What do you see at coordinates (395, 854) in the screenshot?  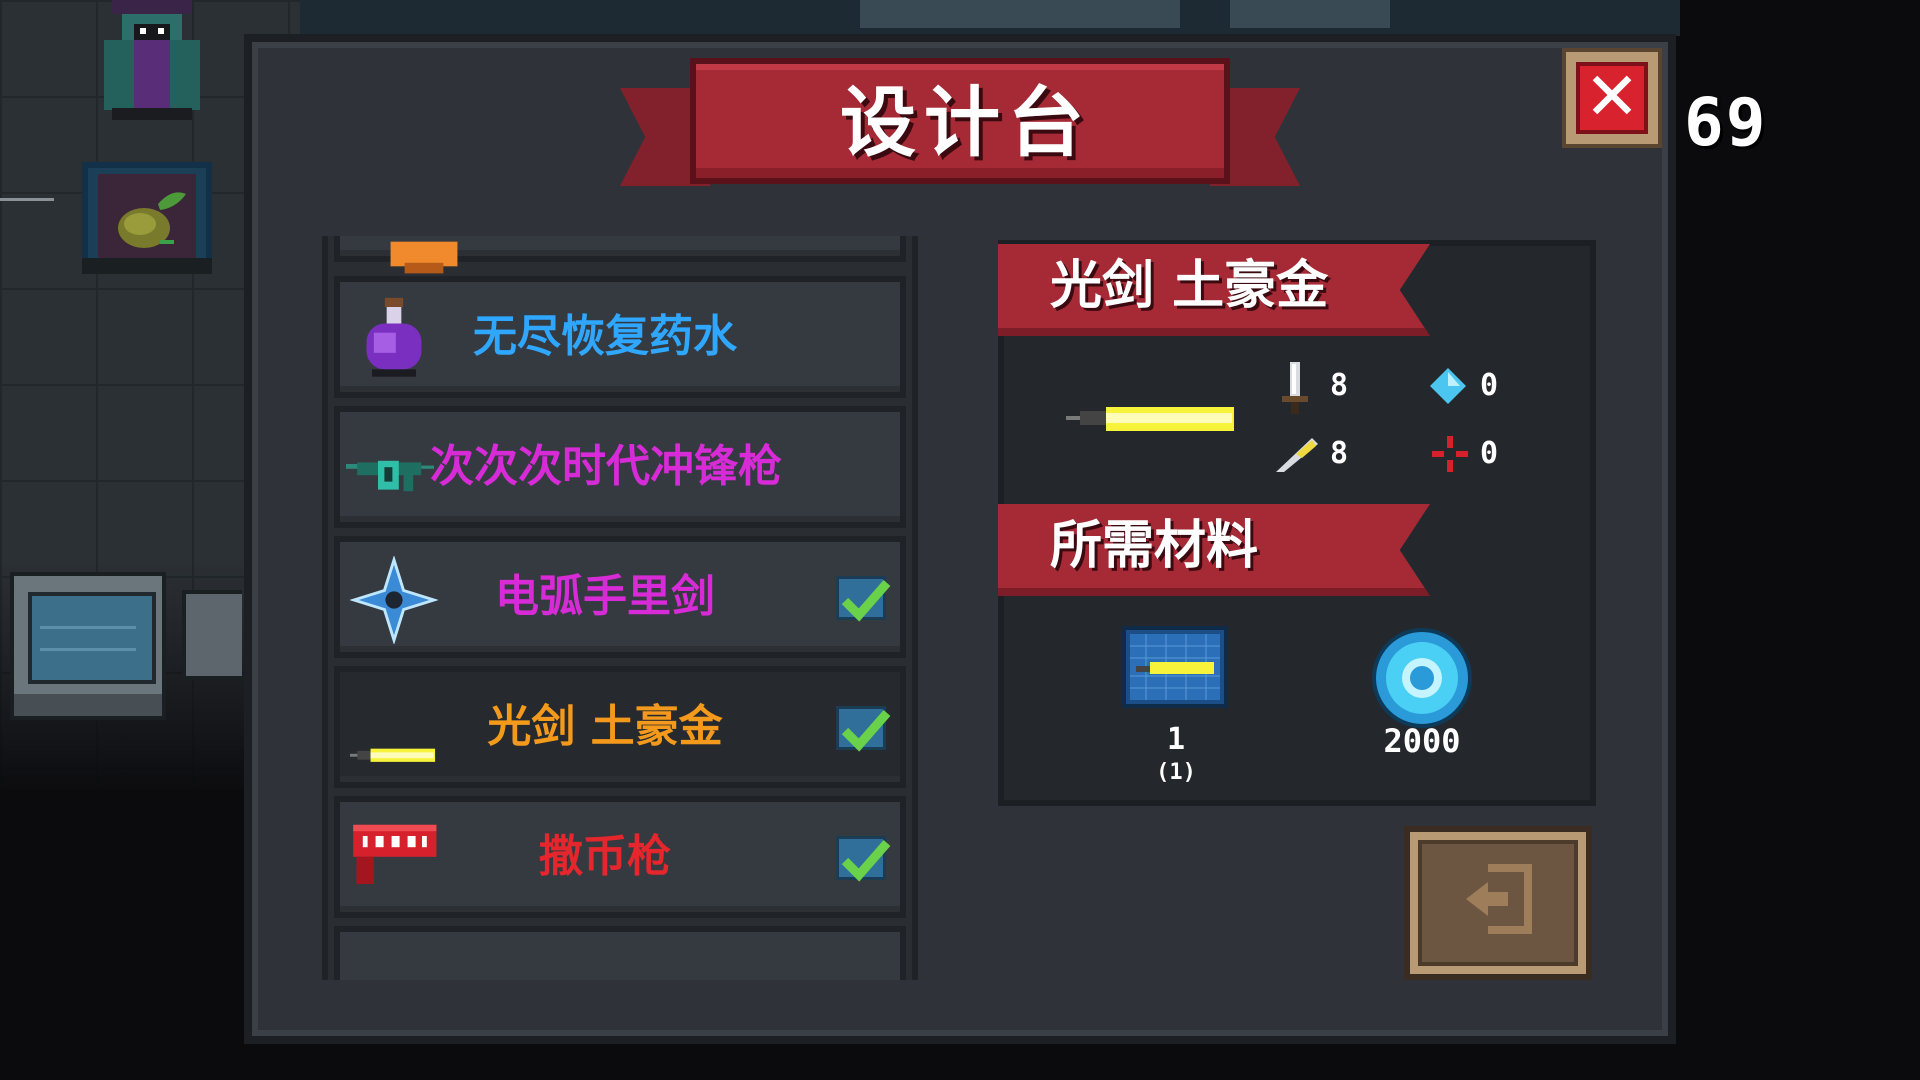 I see `coin-gun-icon` at bounding box center [395, 854].